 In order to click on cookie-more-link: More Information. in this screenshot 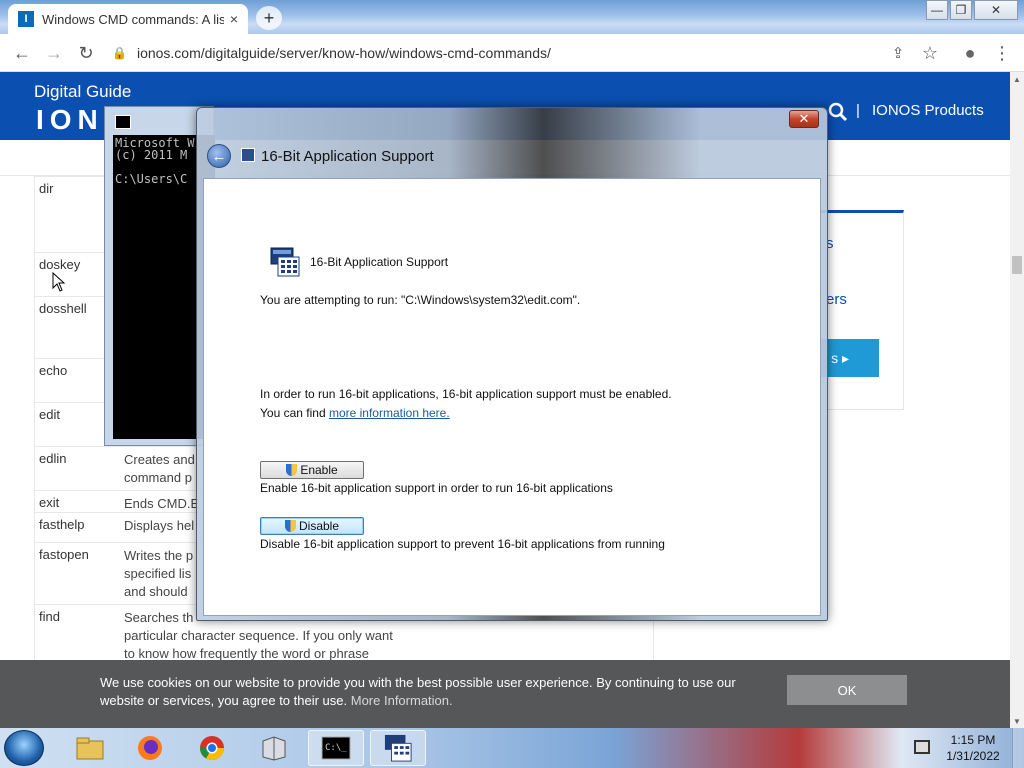, I will do `click(402, 700)`.